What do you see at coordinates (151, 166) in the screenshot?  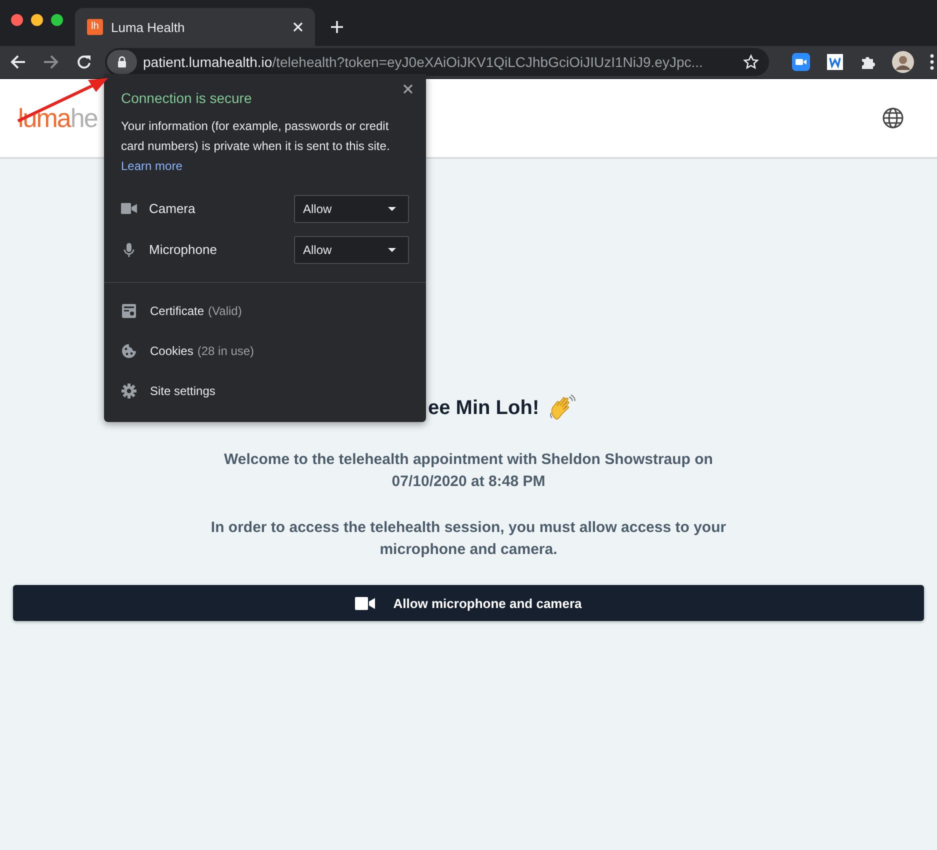 I see `learn-more-link: Learn more` at bounding box center [151, 166].